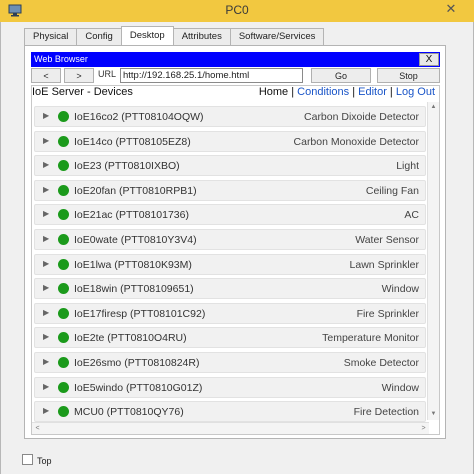  Describe the element at coordinates (61, 59) in the screenshot. I see `web-browser-title: Web Browser` at that location.